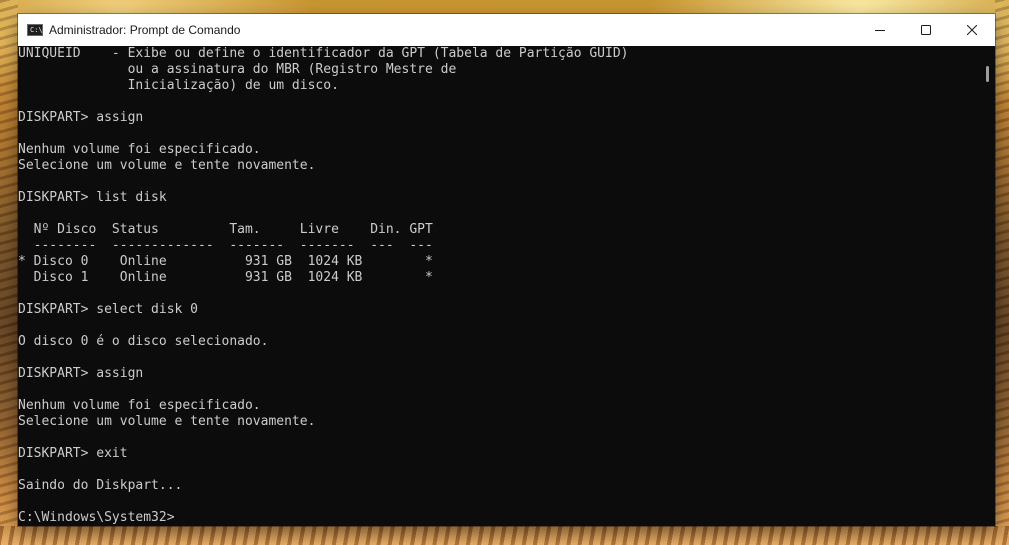 The height and width of the screenshot is (545, 1009). What do you see at coordinates (987, 74) in the screenshot?
I see `scrollbar-thumb` at bounding box center [987, 74].